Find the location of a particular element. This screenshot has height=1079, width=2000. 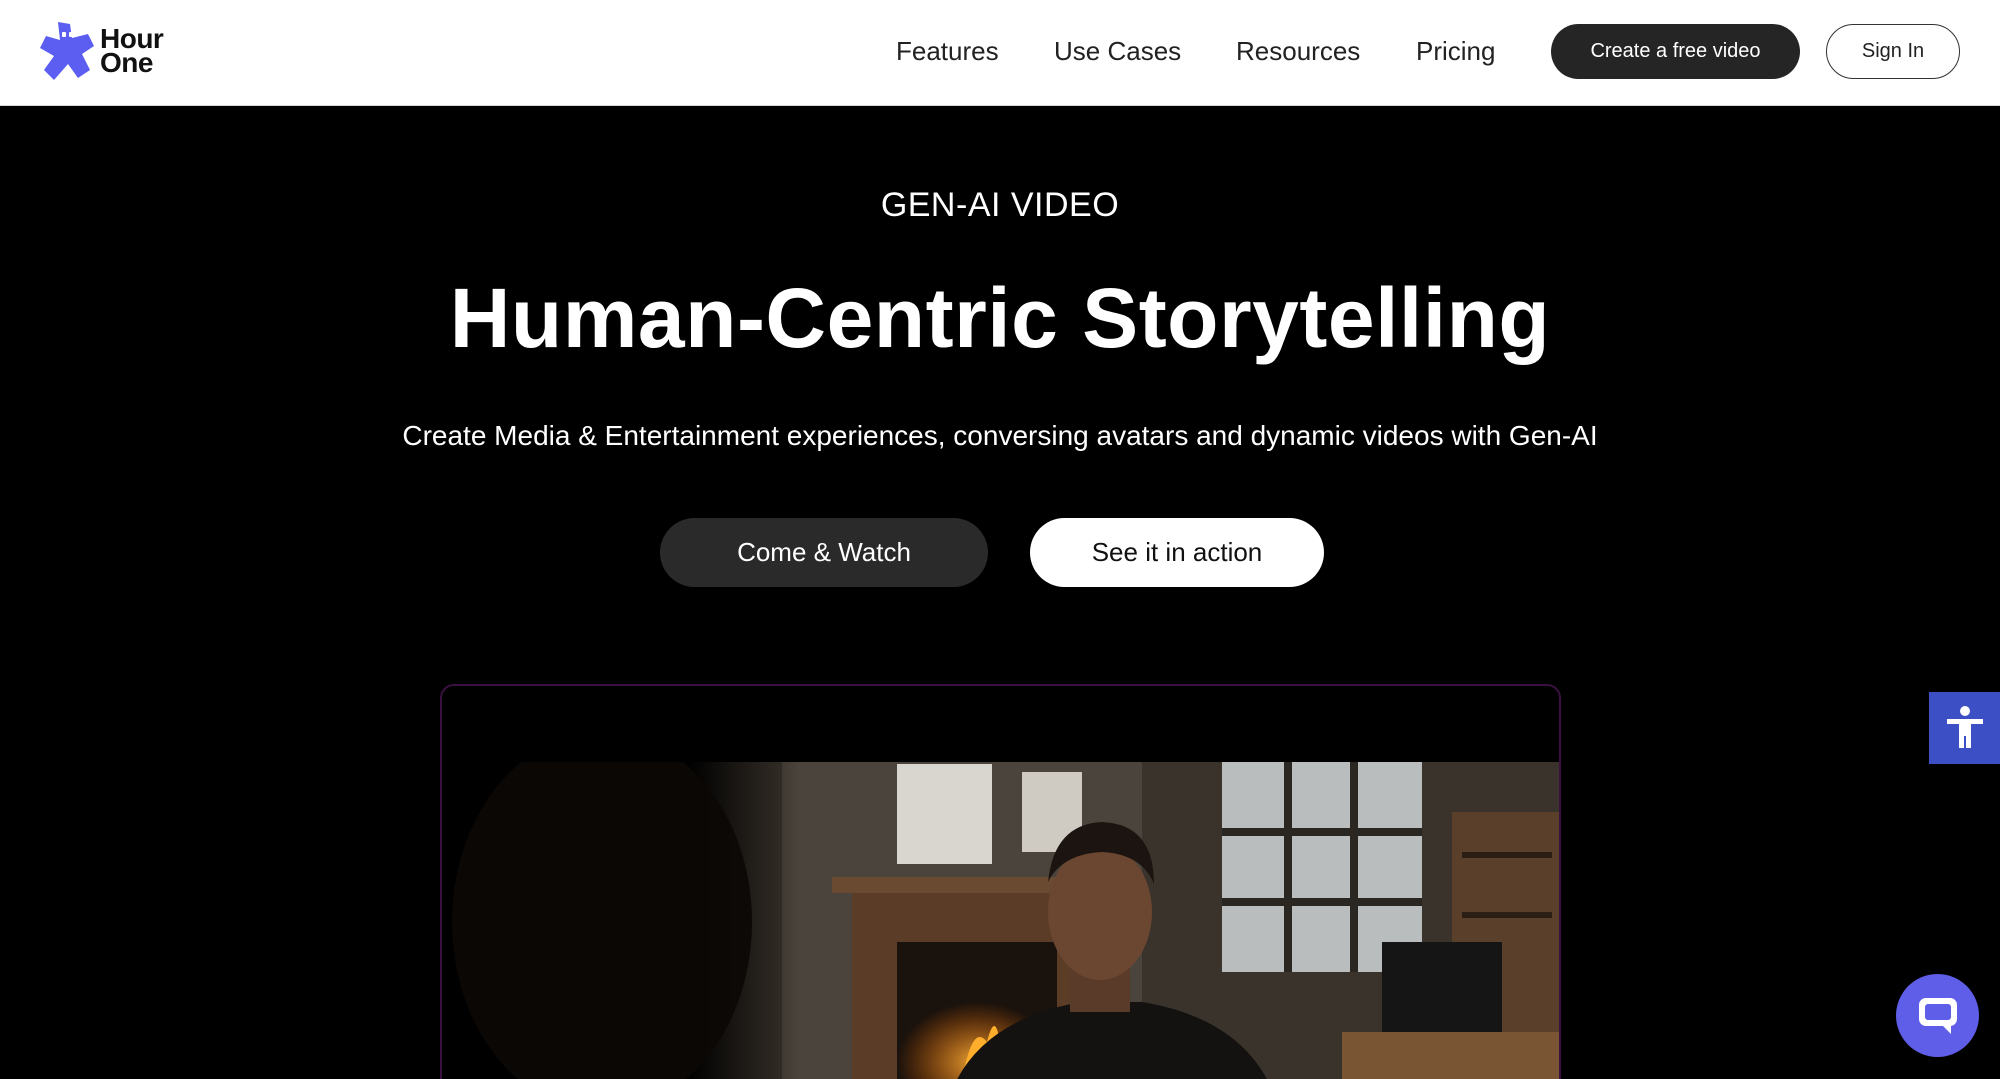

chat-widget-button is located at coordinates (1937, 1015).